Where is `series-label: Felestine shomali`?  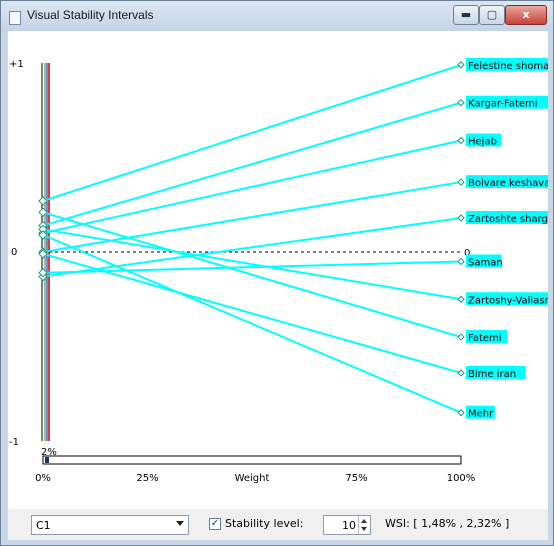 series-label: Felestine shomali is located at coordinates (508, 66).